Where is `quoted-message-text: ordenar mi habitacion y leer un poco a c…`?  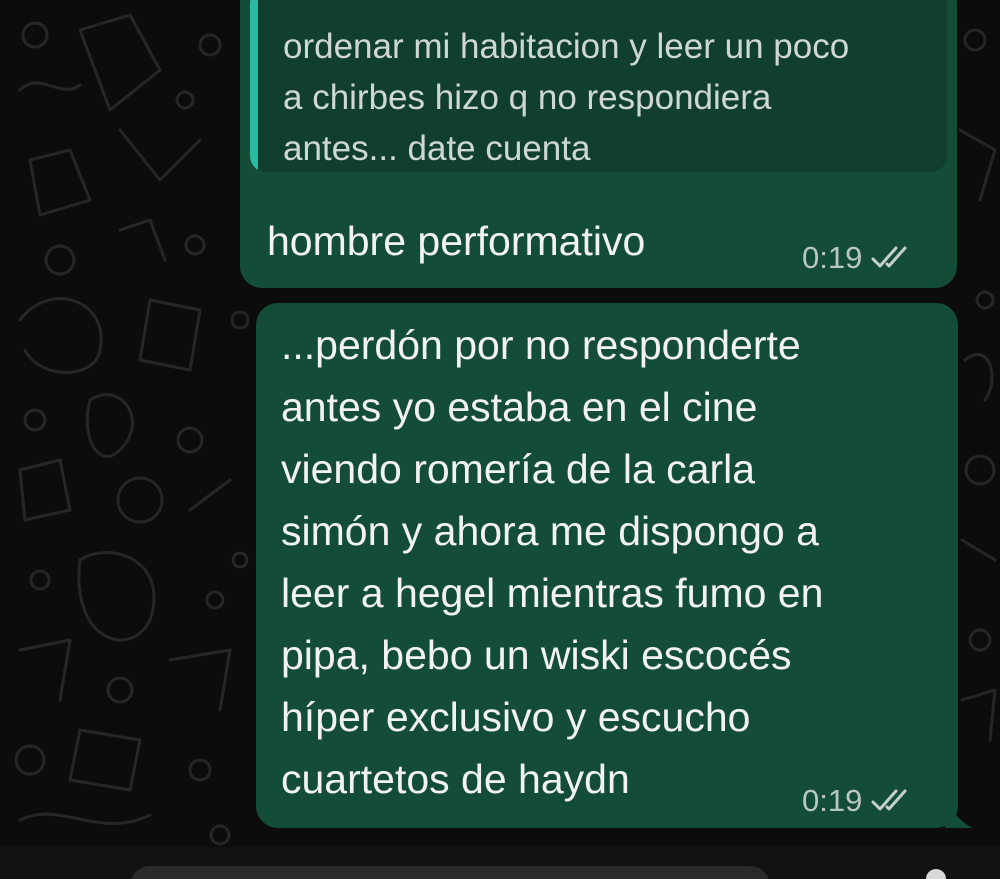
quoted-message-text: ordenar mi habitacion y leer un poco a c… is located at coordinates (566, 97).